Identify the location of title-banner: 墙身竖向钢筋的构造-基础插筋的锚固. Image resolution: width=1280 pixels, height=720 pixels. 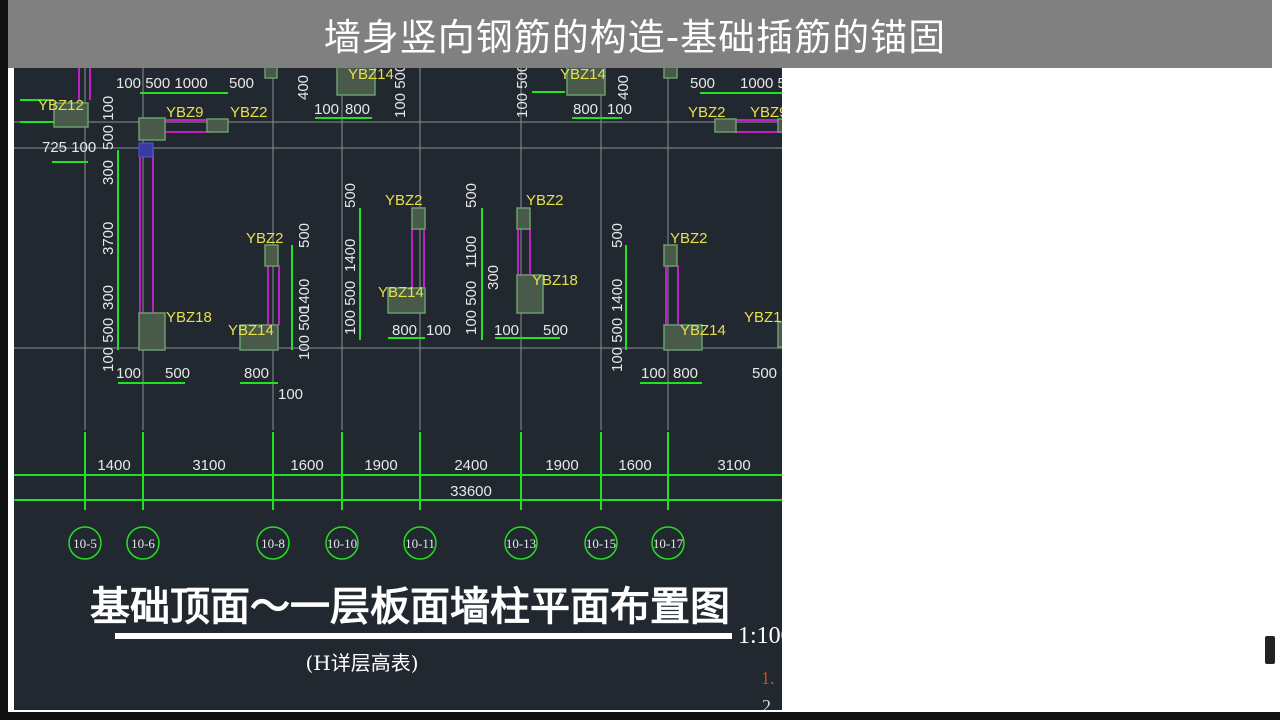
(640, 34).